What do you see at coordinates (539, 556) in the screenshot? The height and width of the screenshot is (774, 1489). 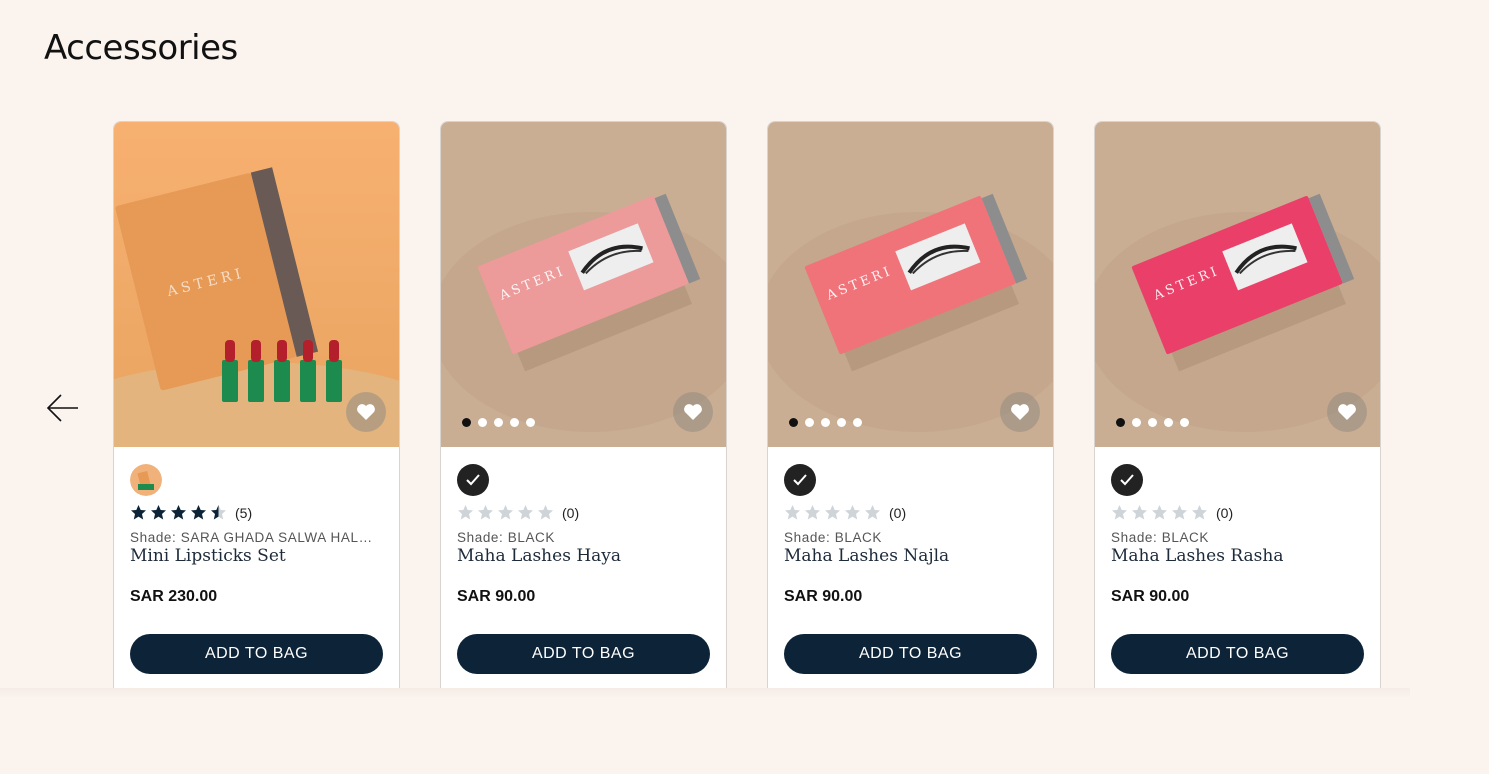 I see `product-name: Maha Lashes Haya` at bounding box center [539, 556].